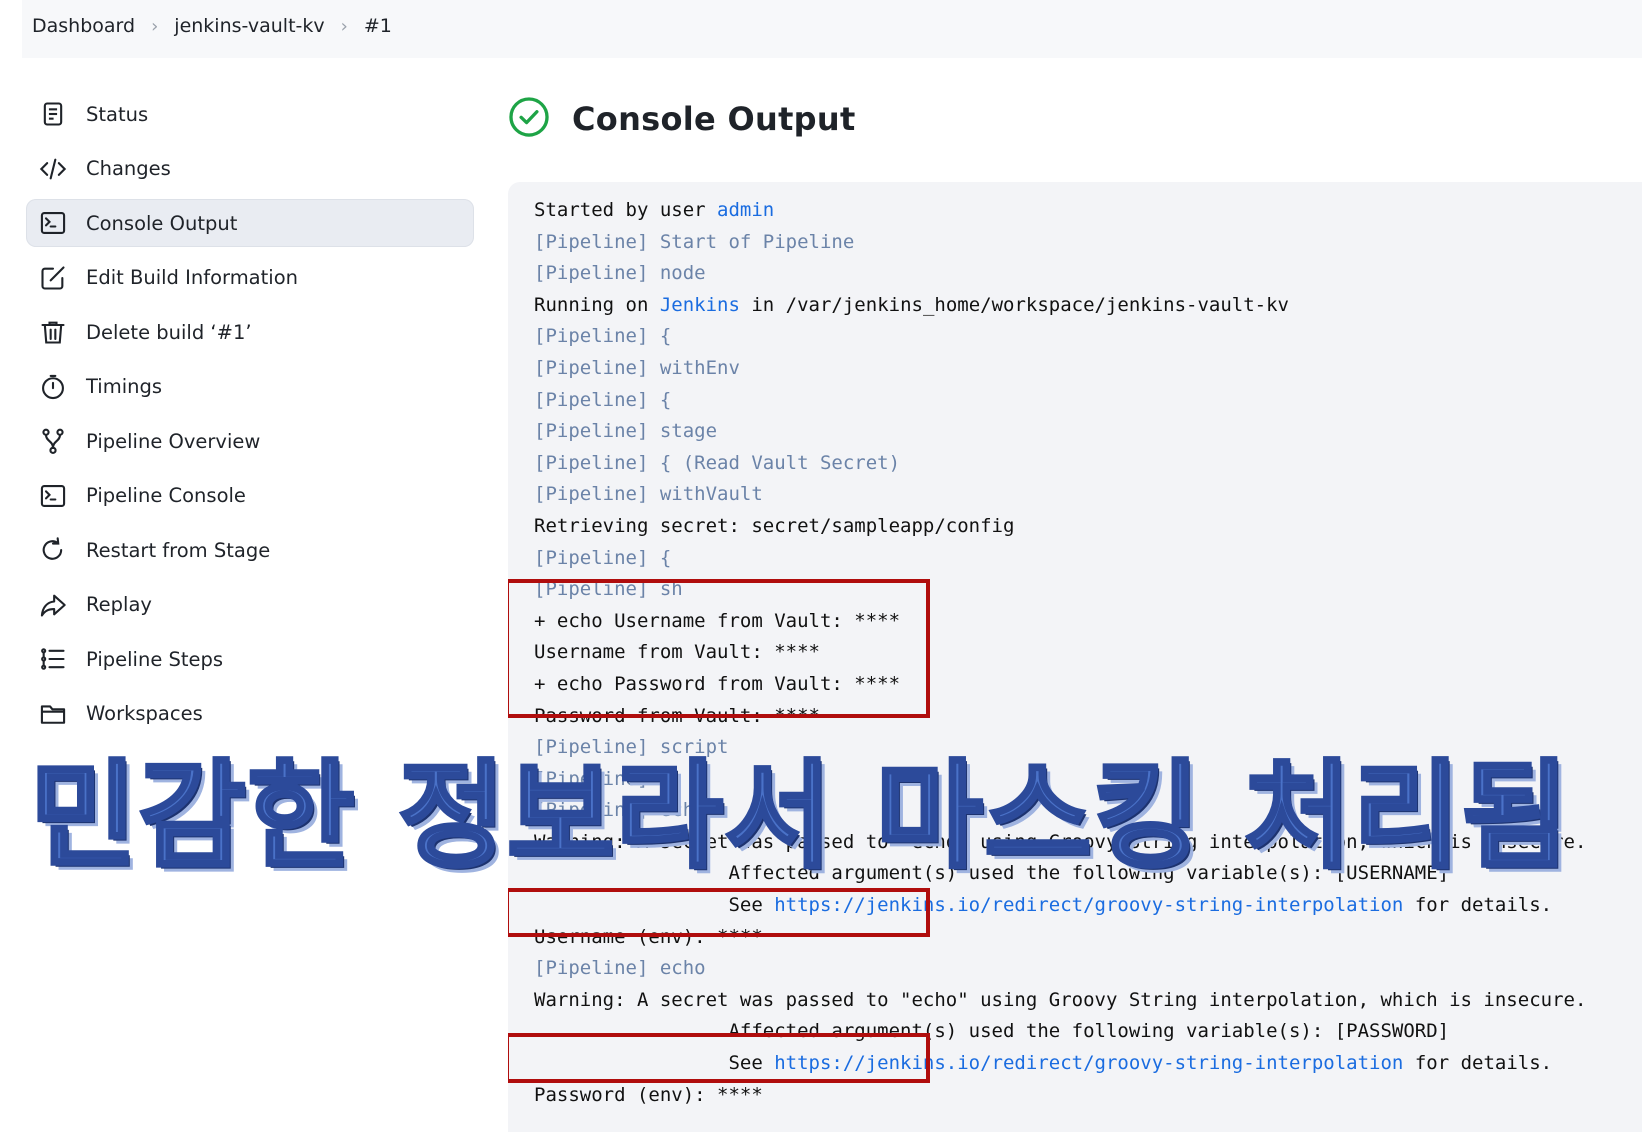 This screenshot has height=1132, width=1642. Describe the element at coordinates (53, 387) in the screenshot. I see `timer-icon` at that location.